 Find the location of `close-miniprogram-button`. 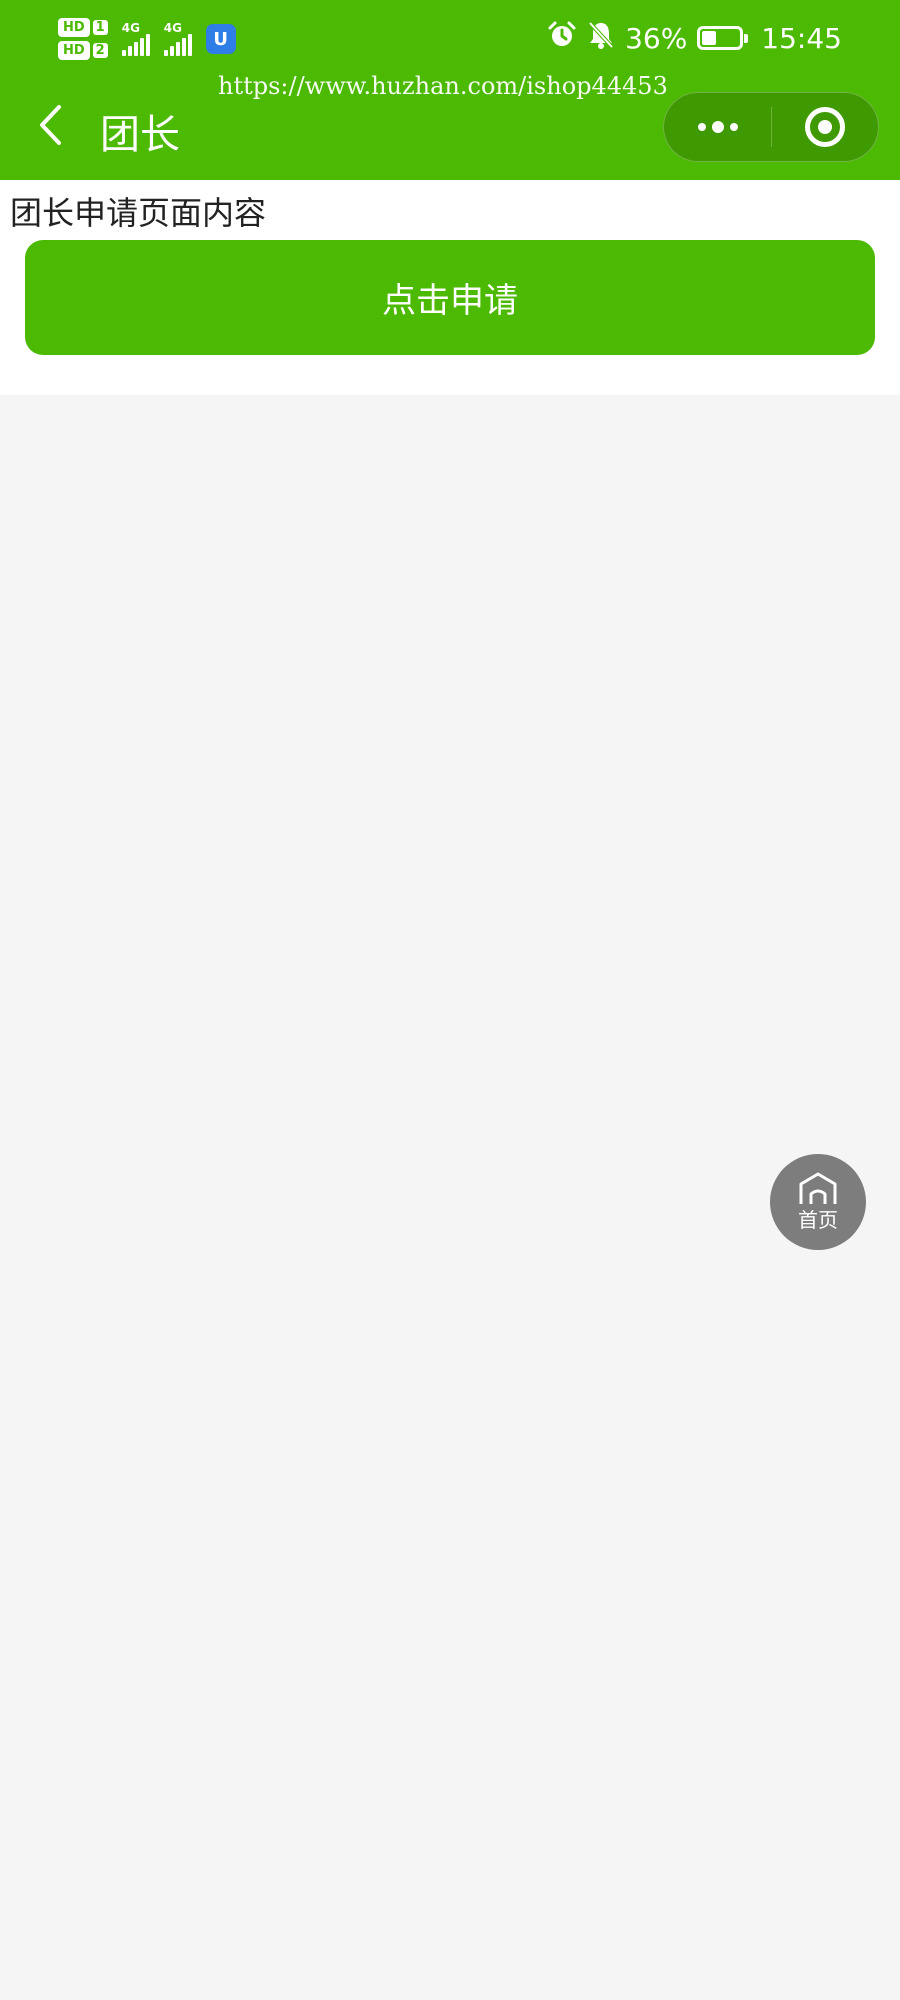

close-miniprogram-button is located at coordinates (825, 127).